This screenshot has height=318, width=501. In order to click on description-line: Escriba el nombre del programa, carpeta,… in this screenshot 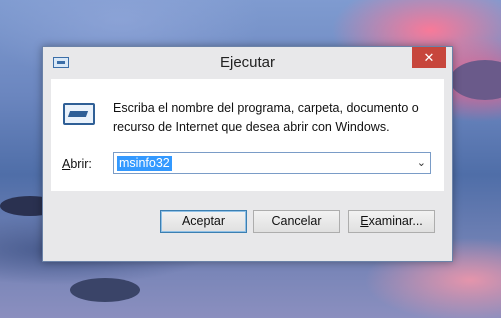, I will do `click(266, 108)`.